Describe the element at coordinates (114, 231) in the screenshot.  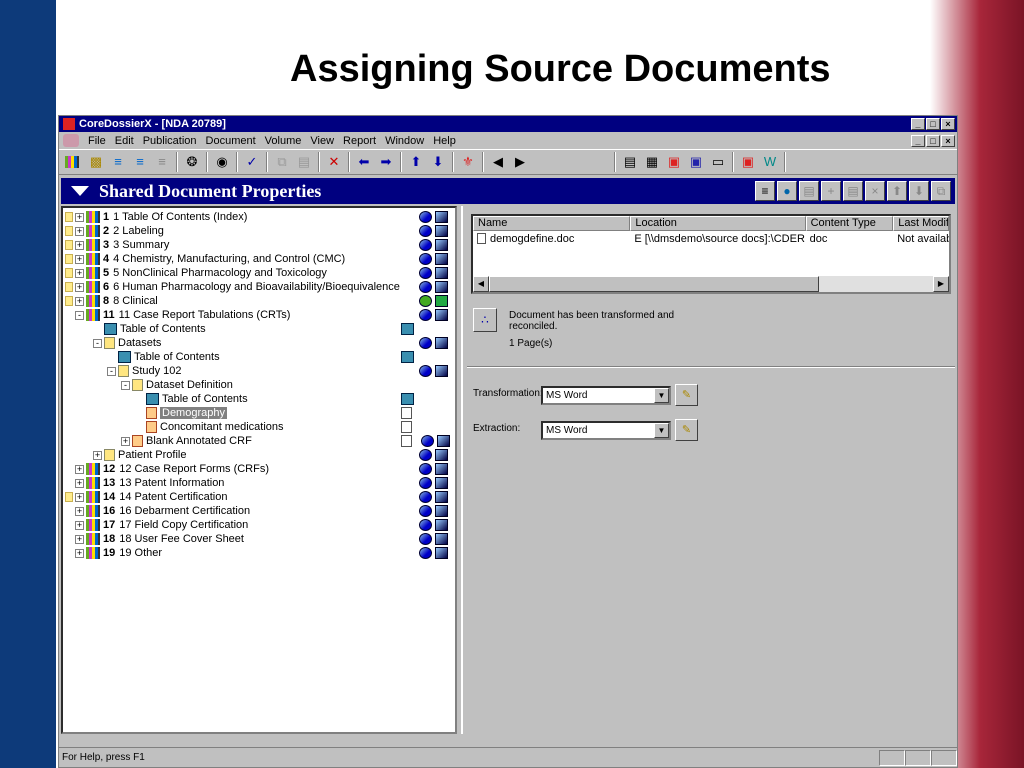
I see `tree-item: +2 2 Labeling` at that location.